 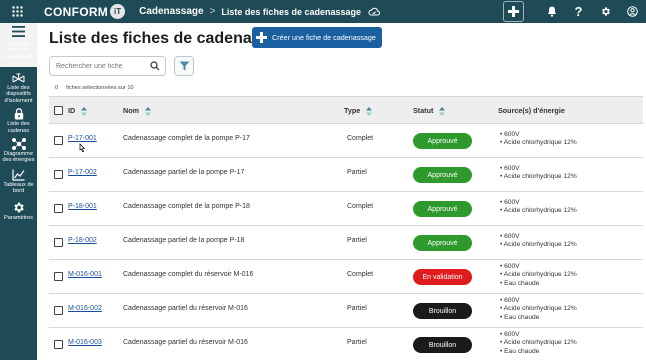 I want to click on row-name: Cadenassage complet de la pompe P-17, so click(x=186, y=138).